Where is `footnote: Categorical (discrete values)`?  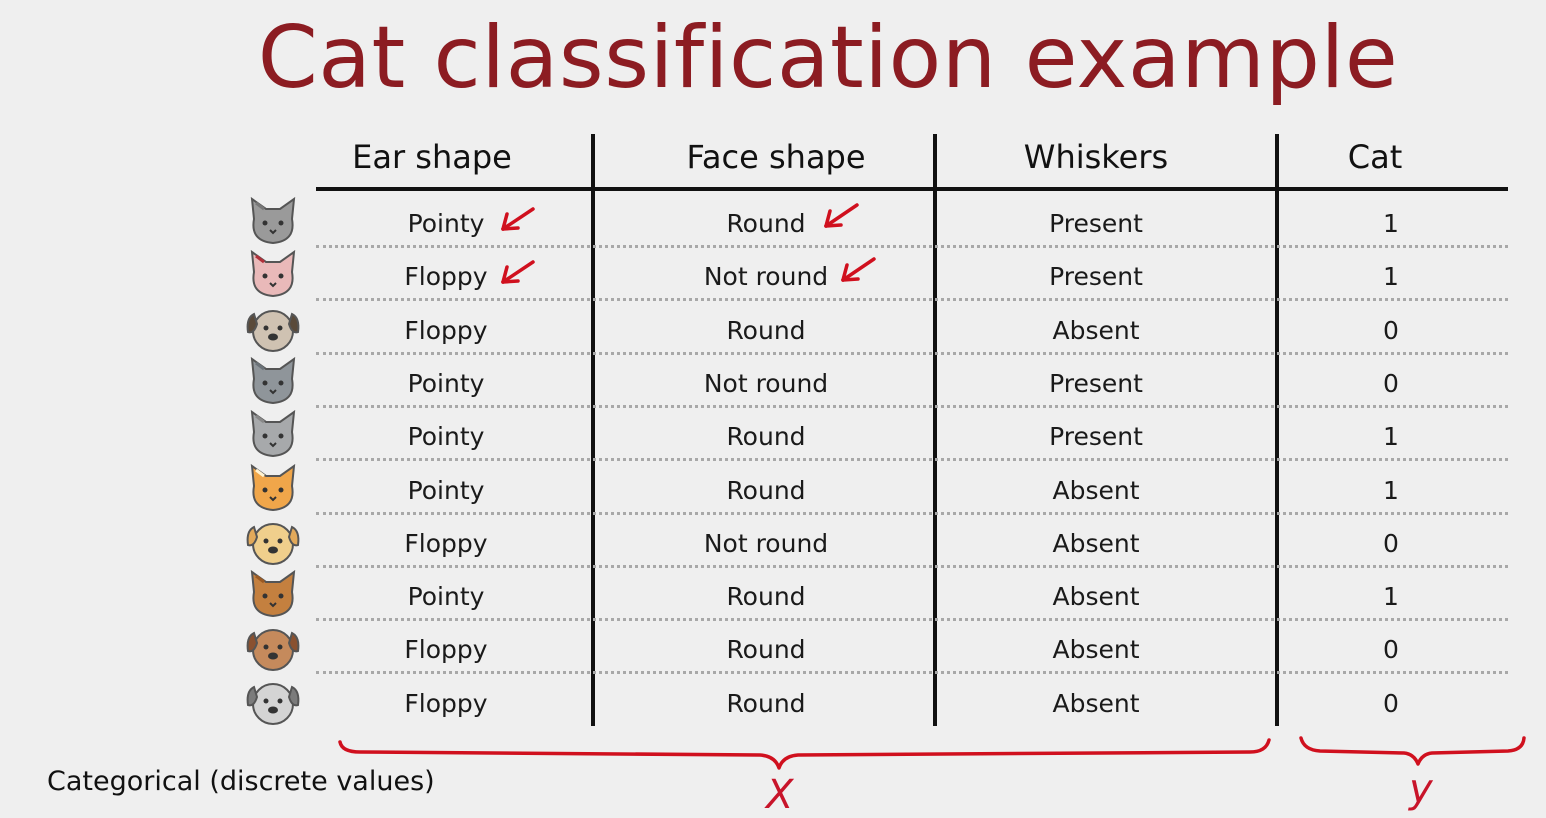 footnote: Categorical (discrete values) is located at coordinates (241, 781).